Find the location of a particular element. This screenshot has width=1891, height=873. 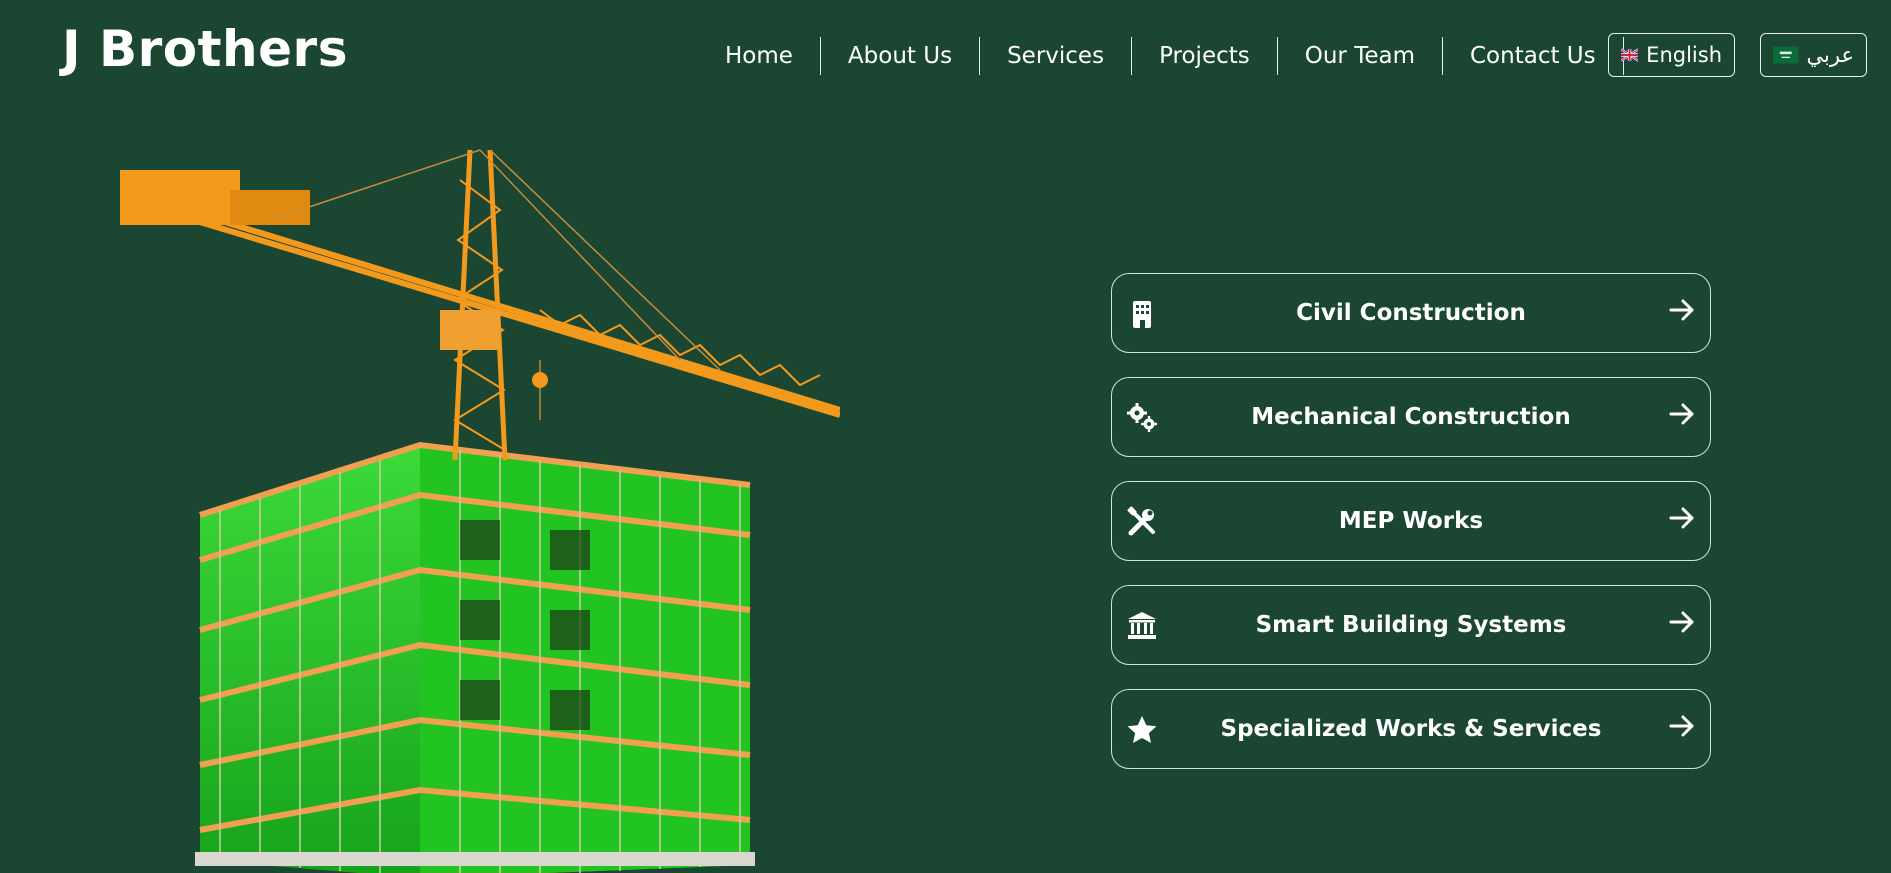

nav-our-team: Our Team is located at coordinates (1360, 56).